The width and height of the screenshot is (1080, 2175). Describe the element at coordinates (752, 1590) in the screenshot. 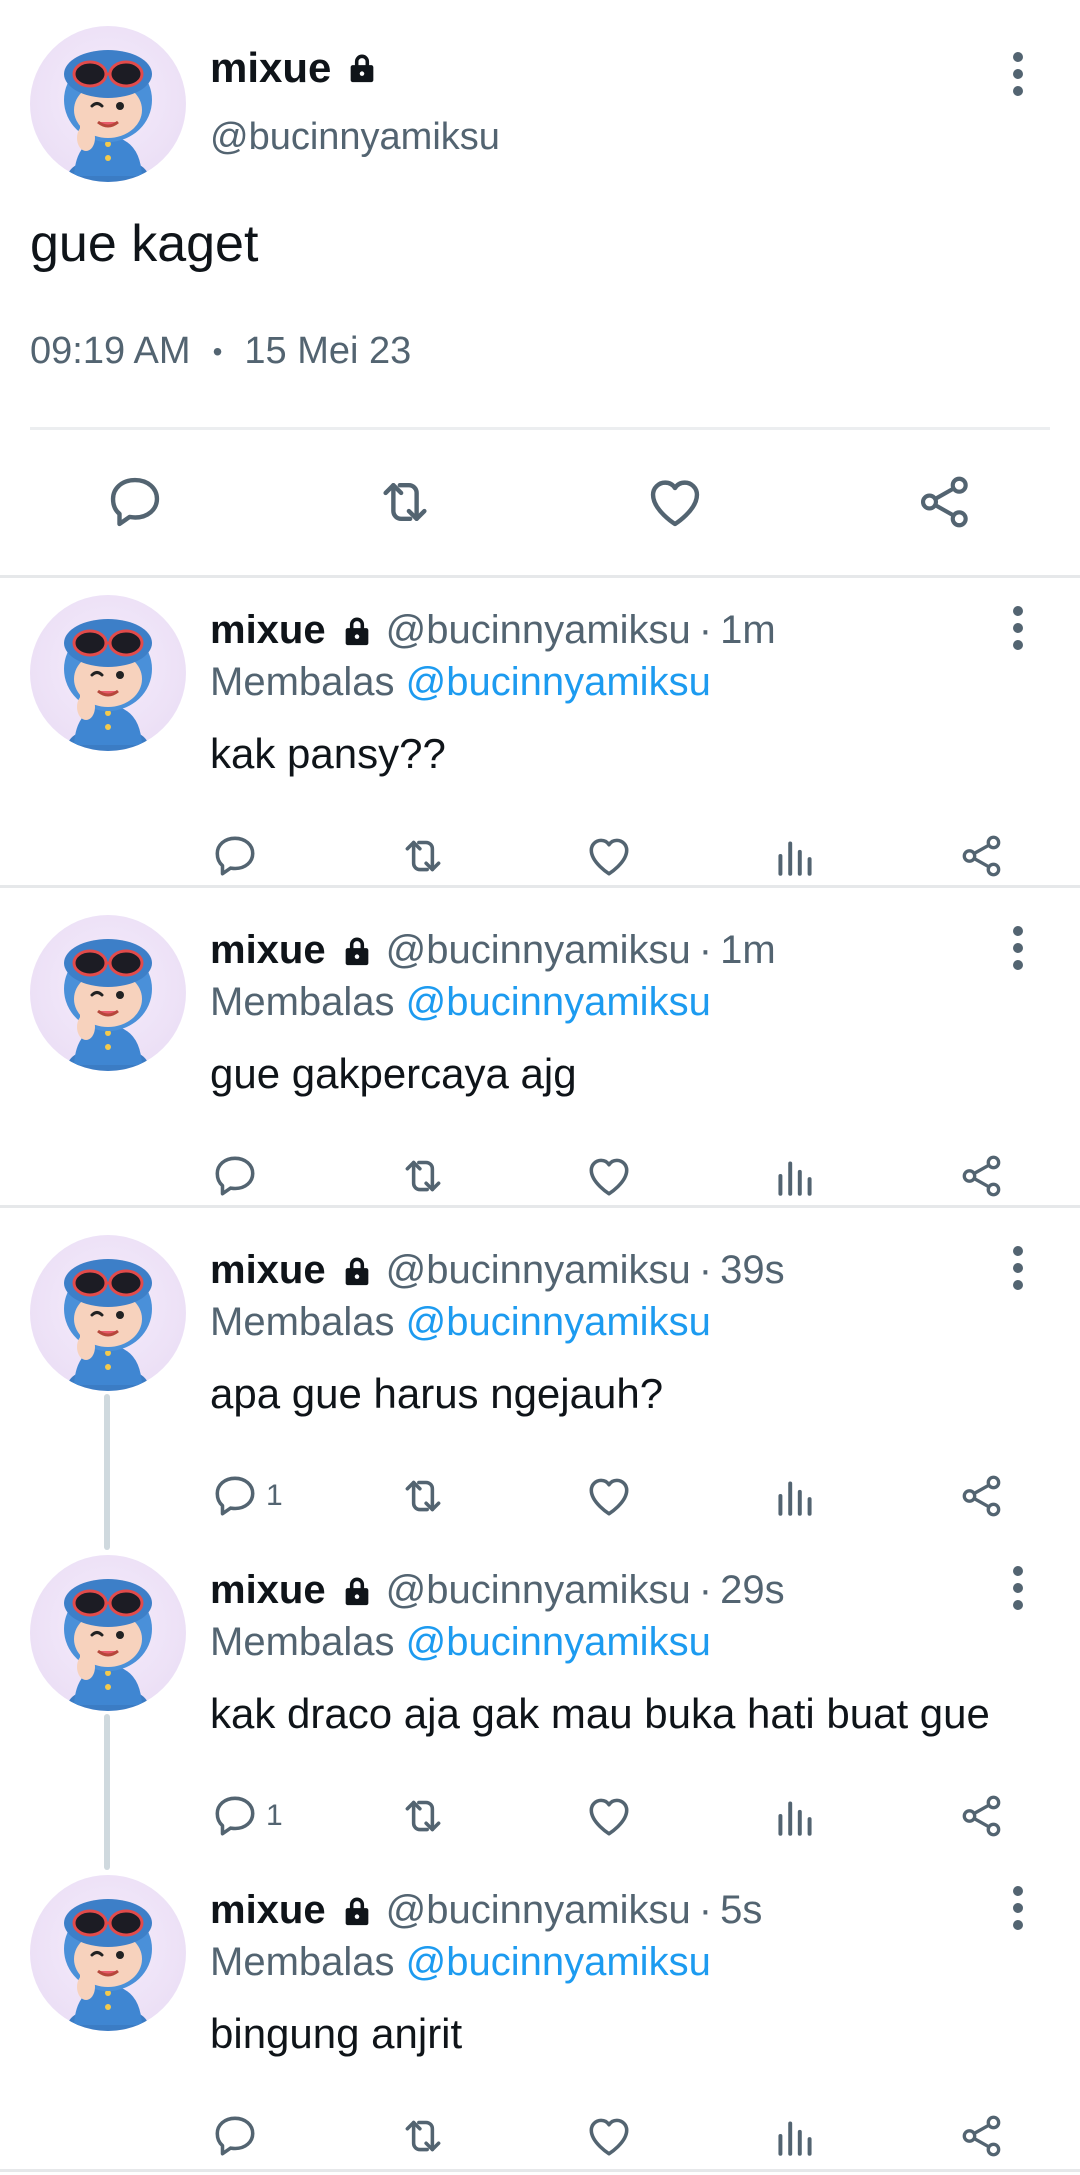

I see `reply-time: 29s` at that location.